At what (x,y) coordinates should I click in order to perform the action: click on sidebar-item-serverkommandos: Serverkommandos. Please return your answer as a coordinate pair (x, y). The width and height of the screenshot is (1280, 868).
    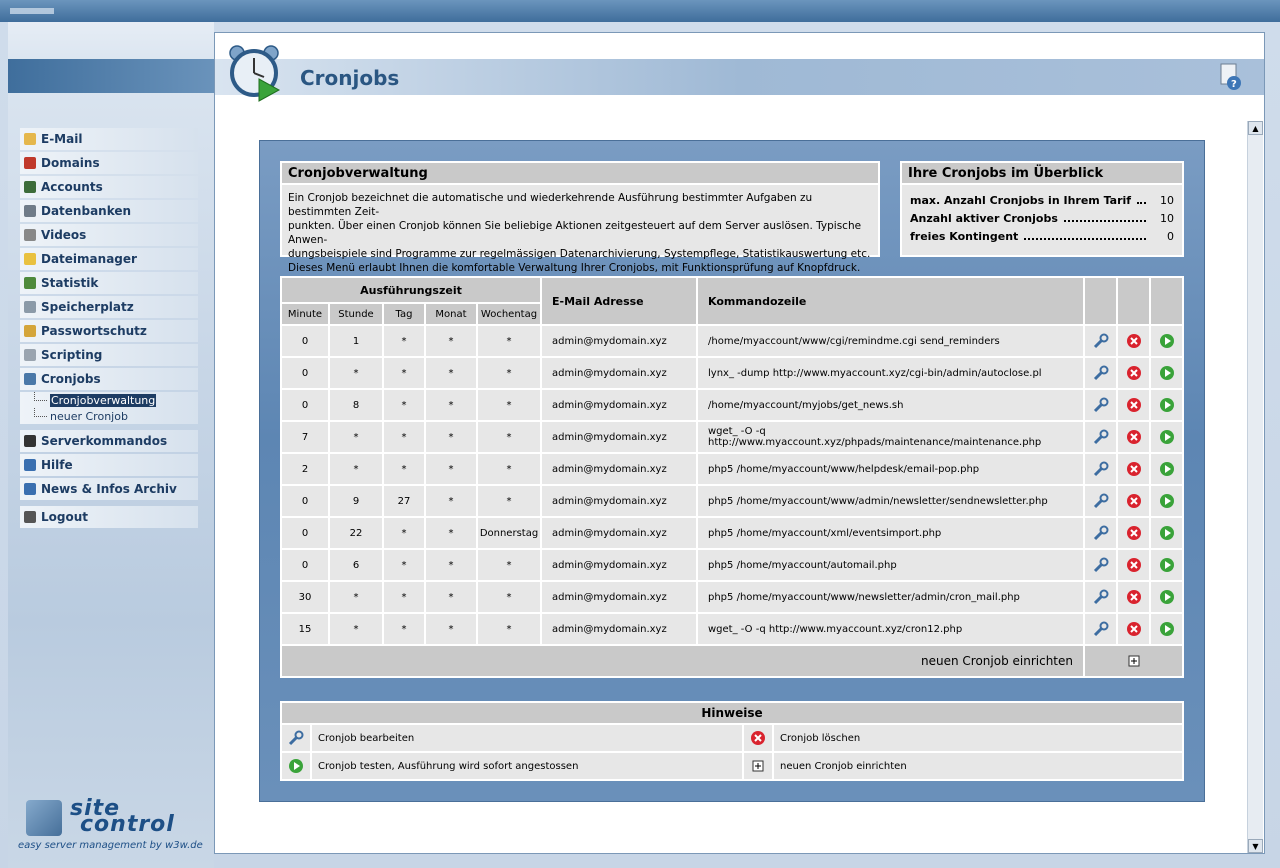
    Looking at the image, I should click on (109, 441).